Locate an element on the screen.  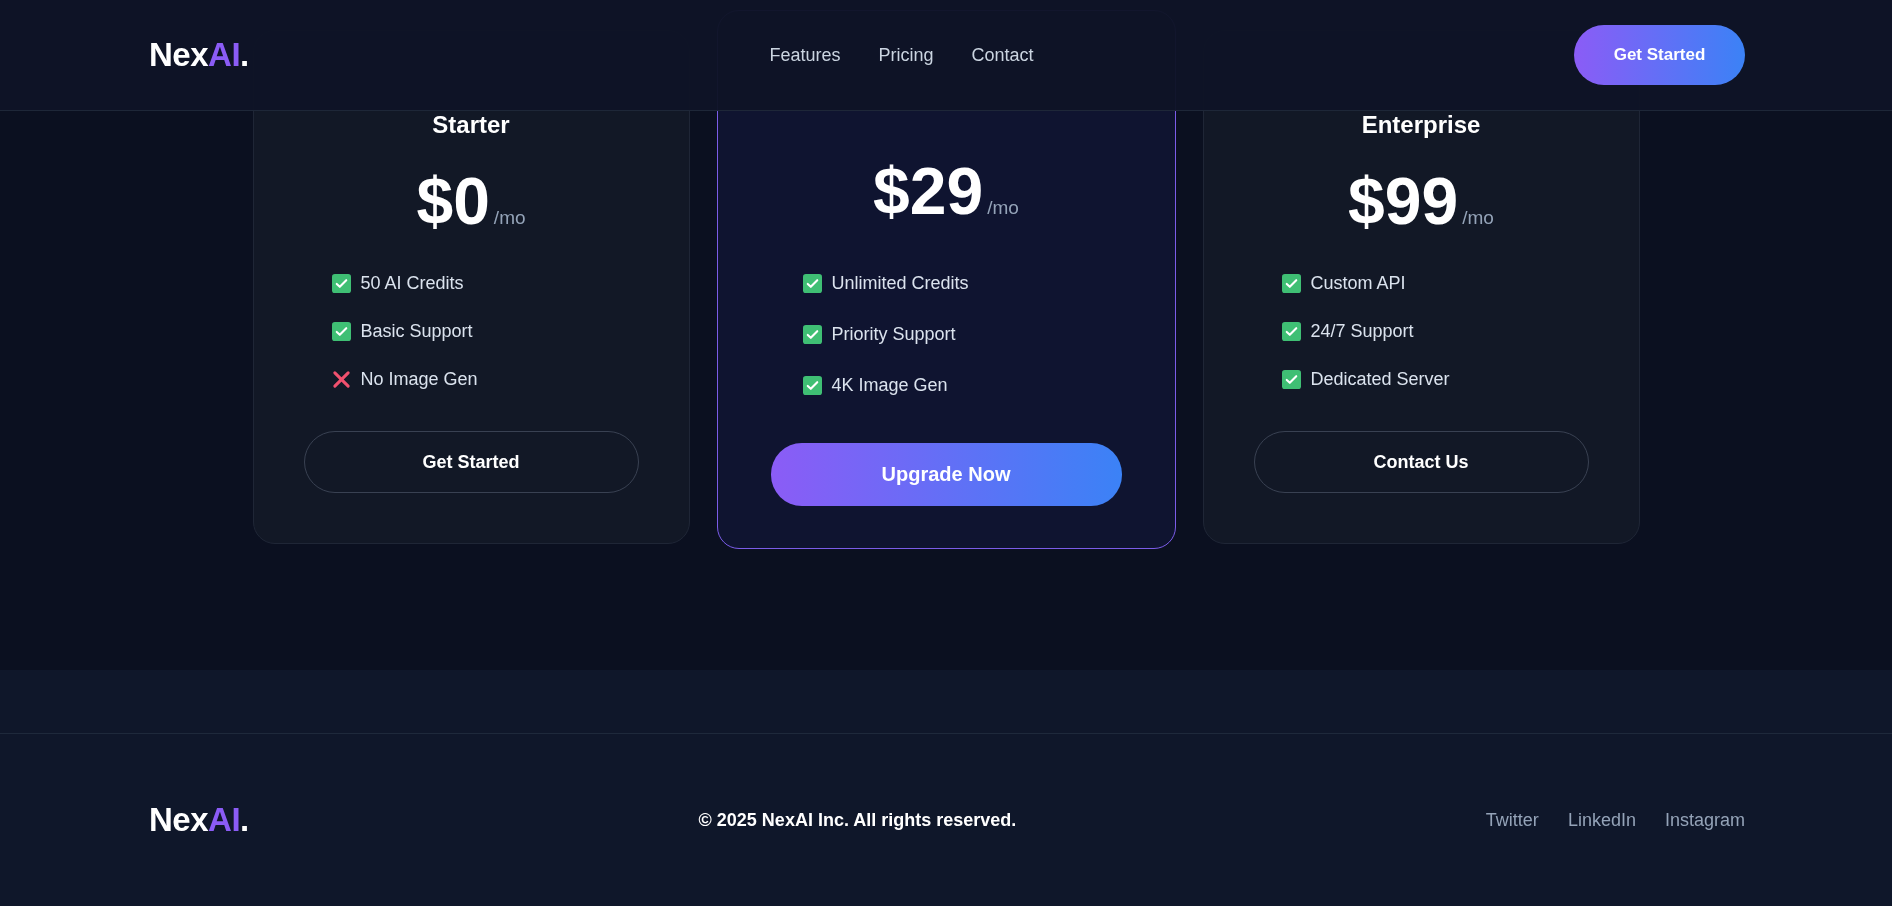
feature-label: 50 AI Credits is located at coordinates (412, 283).